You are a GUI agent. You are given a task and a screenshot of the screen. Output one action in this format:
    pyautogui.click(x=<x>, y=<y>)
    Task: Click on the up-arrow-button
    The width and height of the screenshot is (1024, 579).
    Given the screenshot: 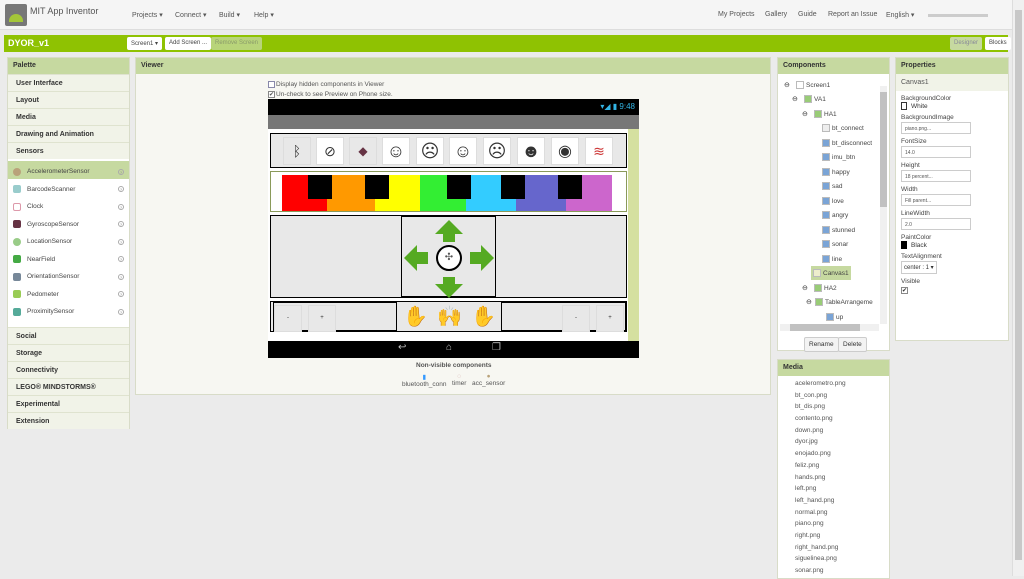 What is the action you would take?
    pyautogui.click(x=449, y=227)
    